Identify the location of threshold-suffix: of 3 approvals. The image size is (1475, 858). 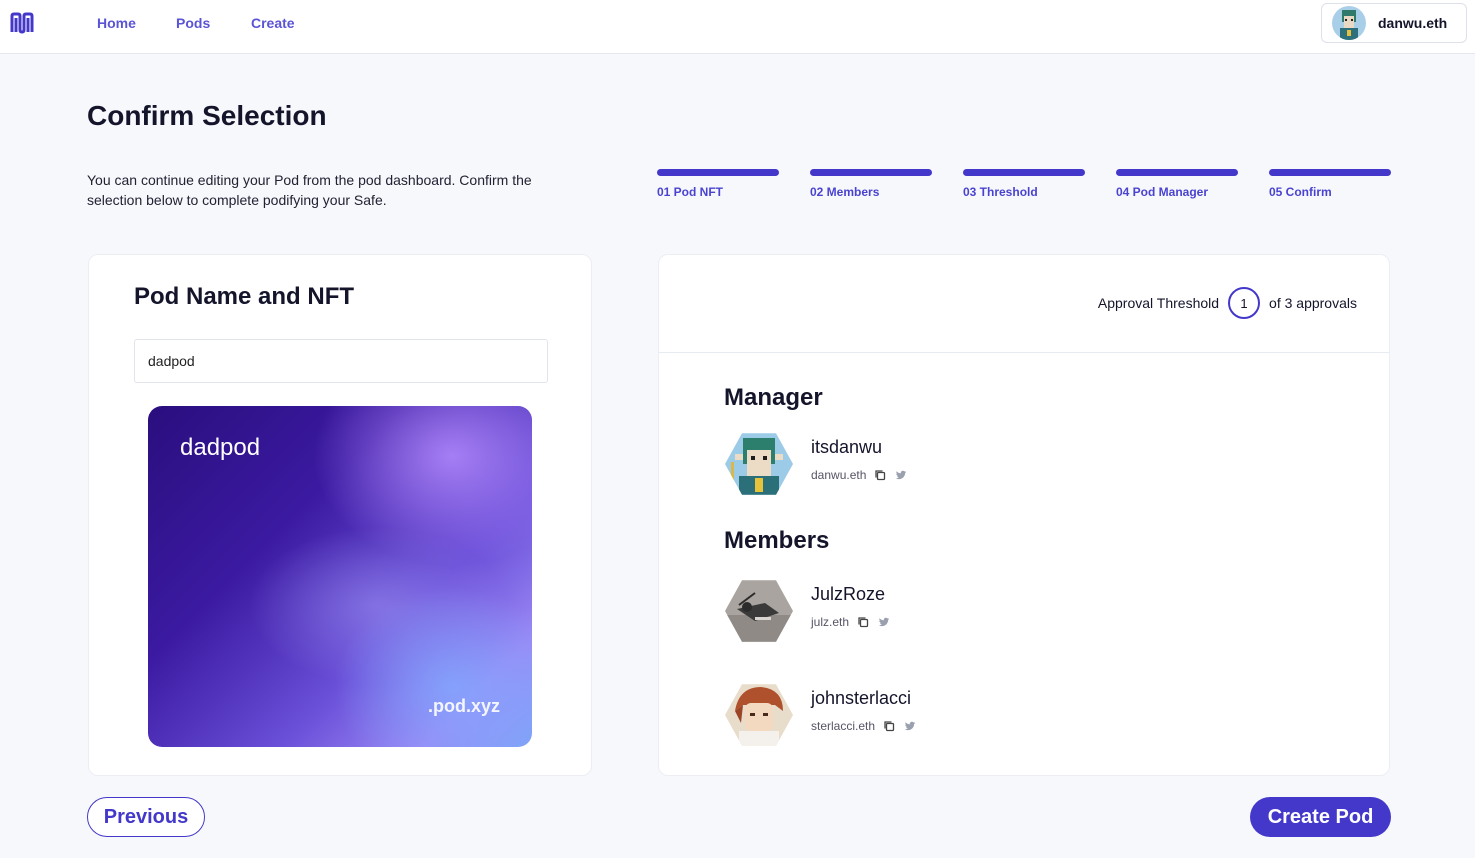
(1313, 303).